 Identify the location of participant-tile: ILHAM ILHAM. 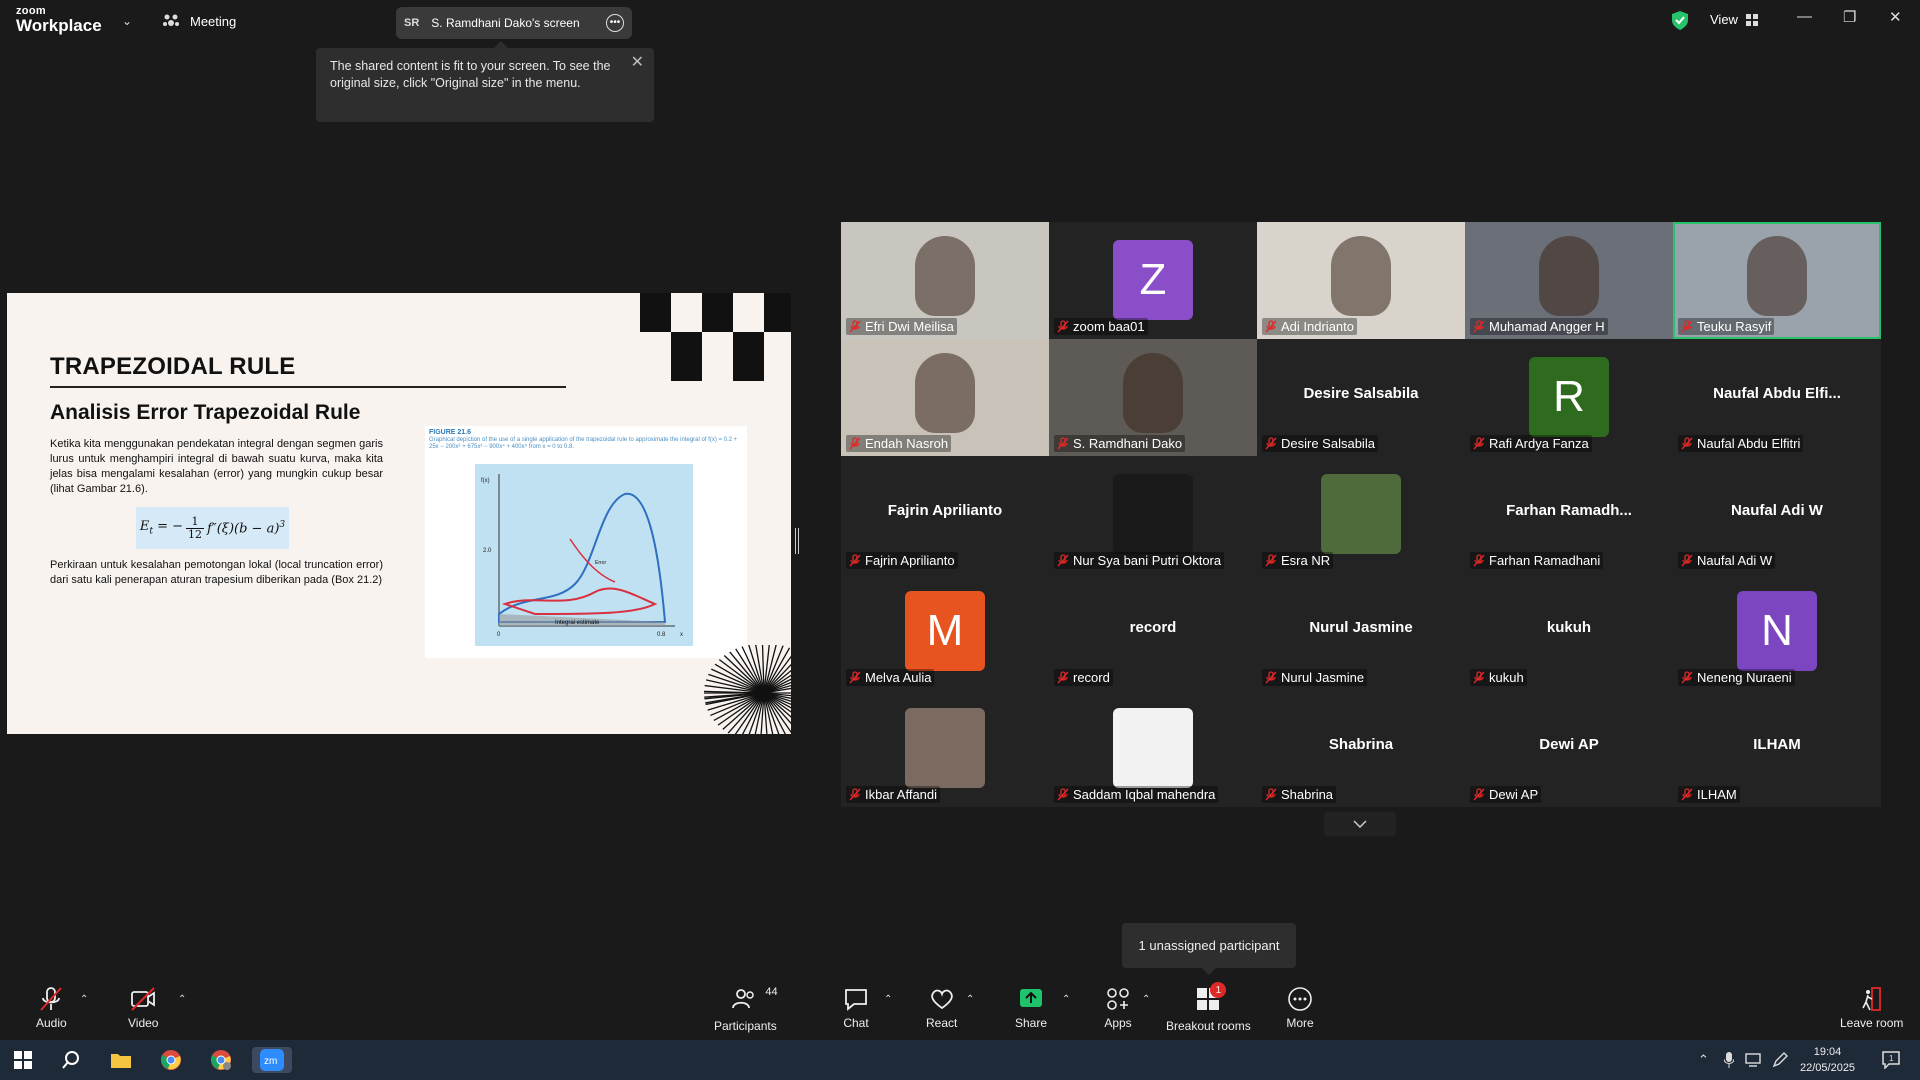
(1777, 748).